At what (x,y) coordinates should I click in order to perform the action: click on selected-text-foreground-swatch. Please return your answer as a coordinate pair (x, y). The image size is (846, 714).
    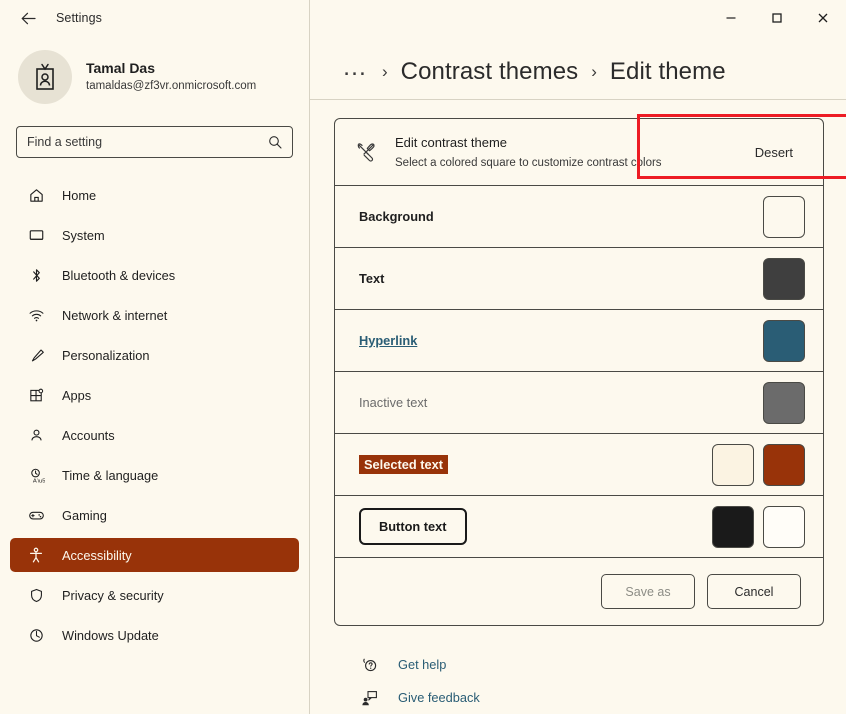
    Looking at the image, I should click on (733, 464).